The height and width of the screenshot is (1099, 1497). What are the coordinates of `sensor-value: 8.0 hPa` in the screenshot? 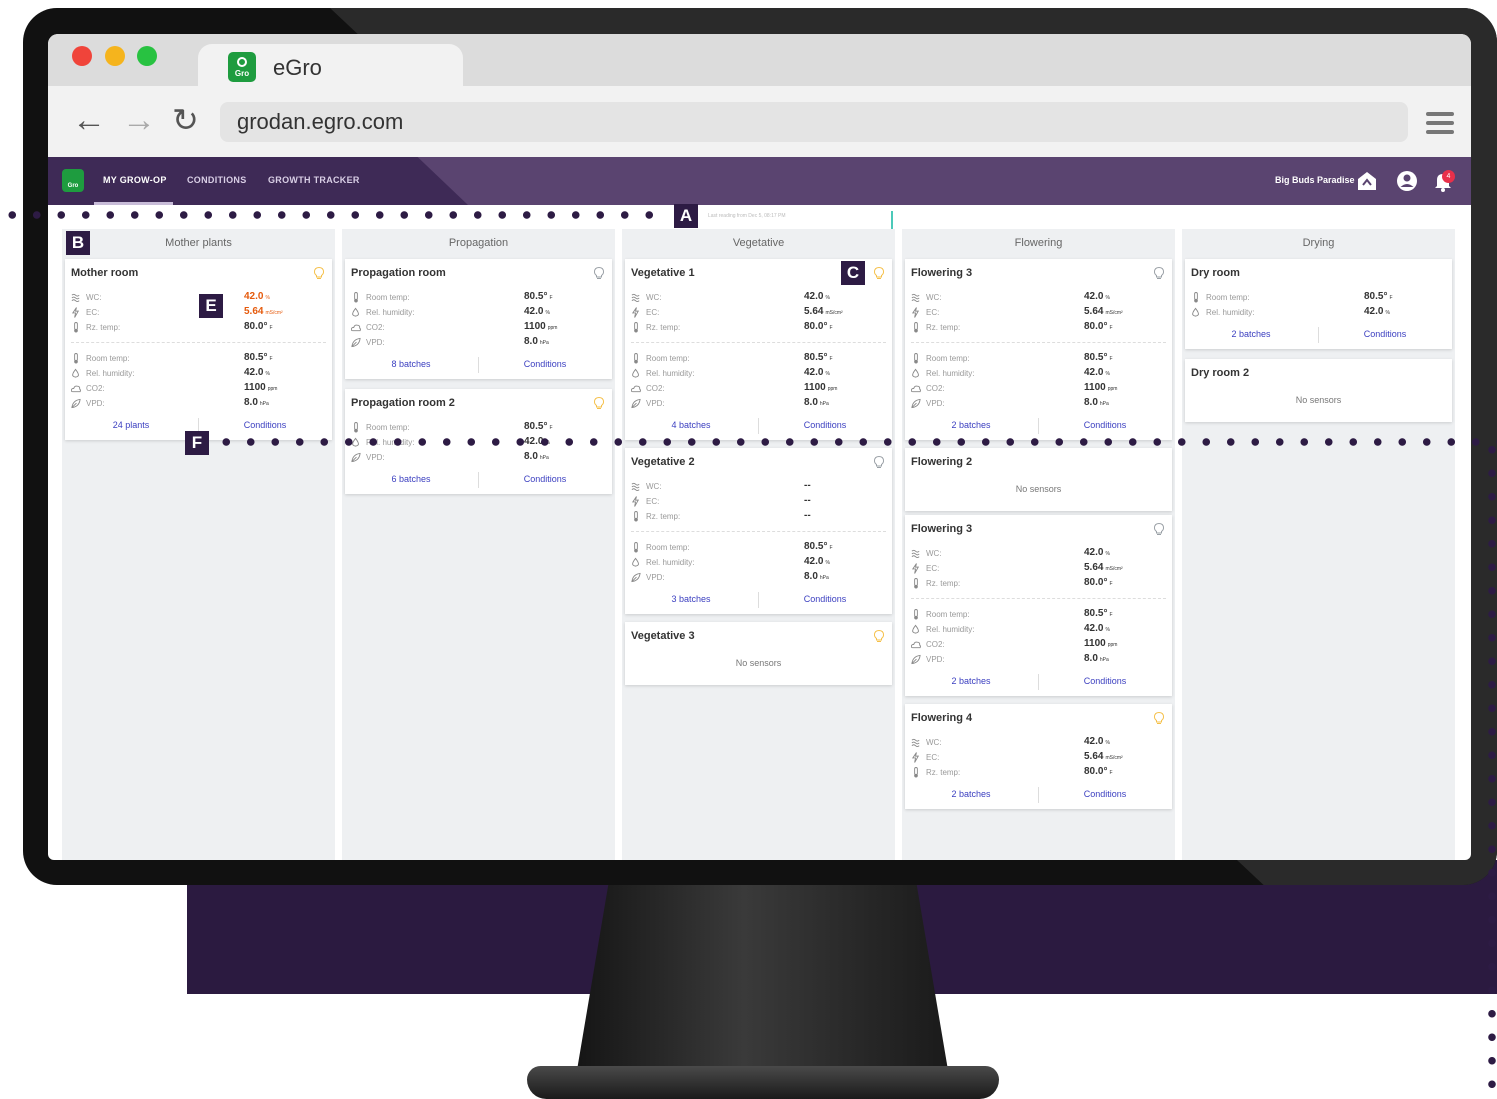 It's located at (536, 456).